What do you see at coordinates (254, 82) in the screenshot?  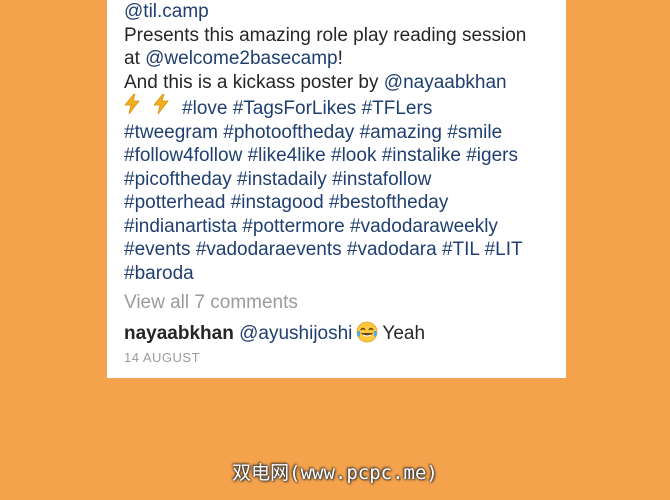 I see `caption-poster-text: And this is a kickass poster by` at bounding box center [254, 82].